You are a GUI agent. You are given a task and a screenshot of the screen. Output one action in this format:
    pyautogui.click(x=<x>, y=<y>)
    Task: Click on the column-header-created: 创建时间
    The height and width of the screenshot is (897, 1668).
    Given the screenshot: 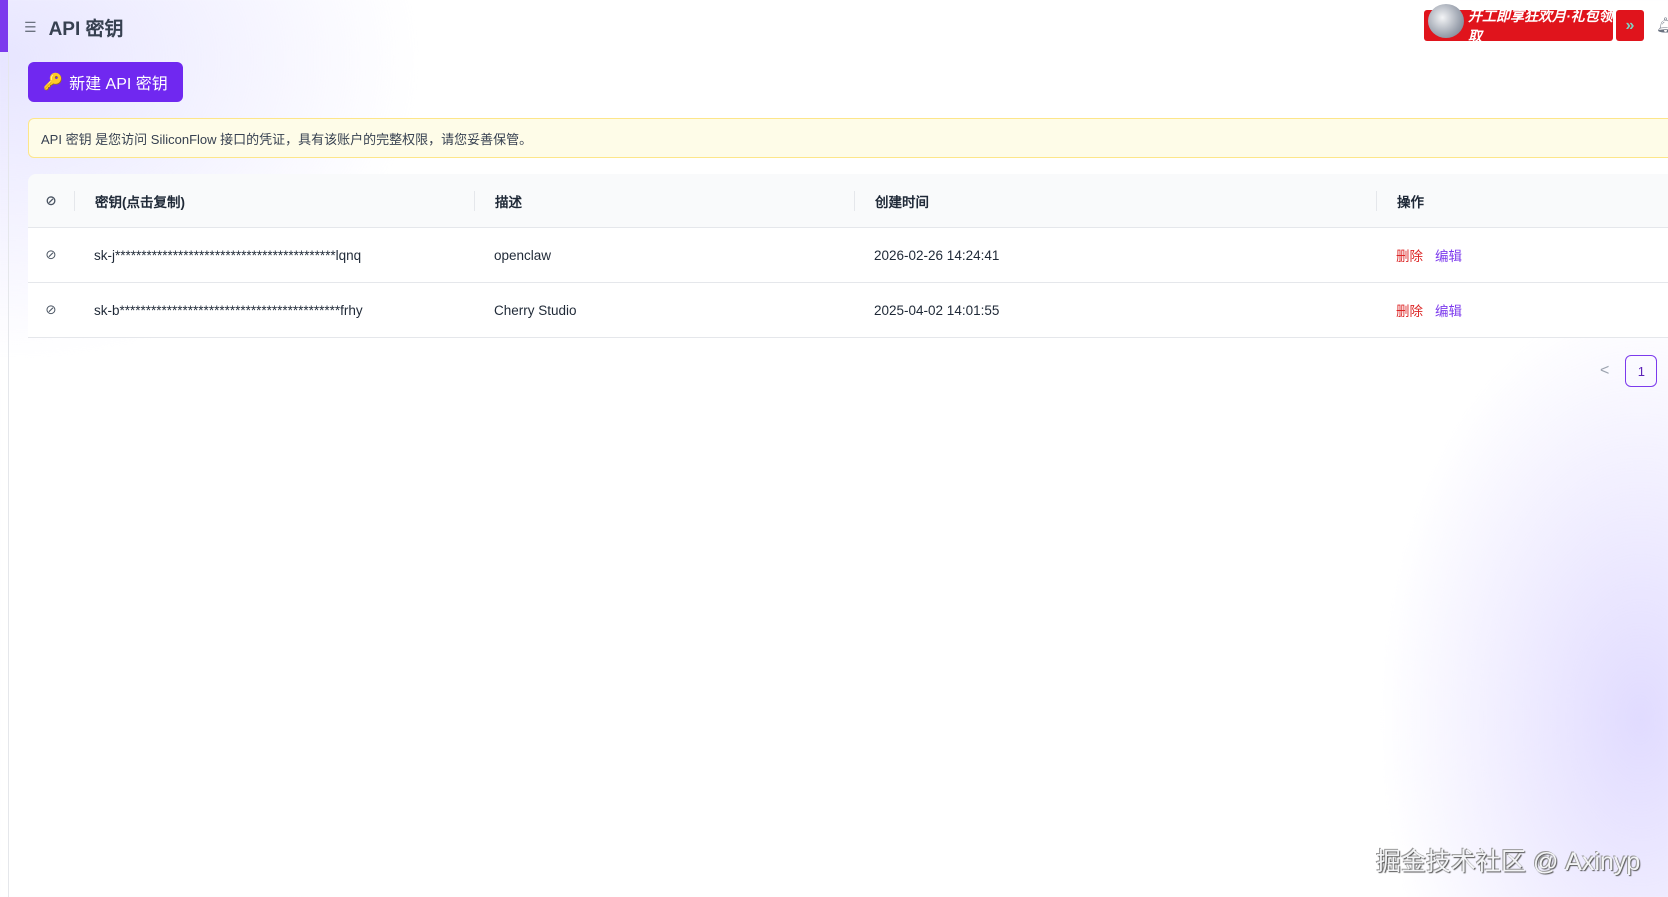 What is the action you would take?
    pyautogui.click(x=1115, y=200)
    